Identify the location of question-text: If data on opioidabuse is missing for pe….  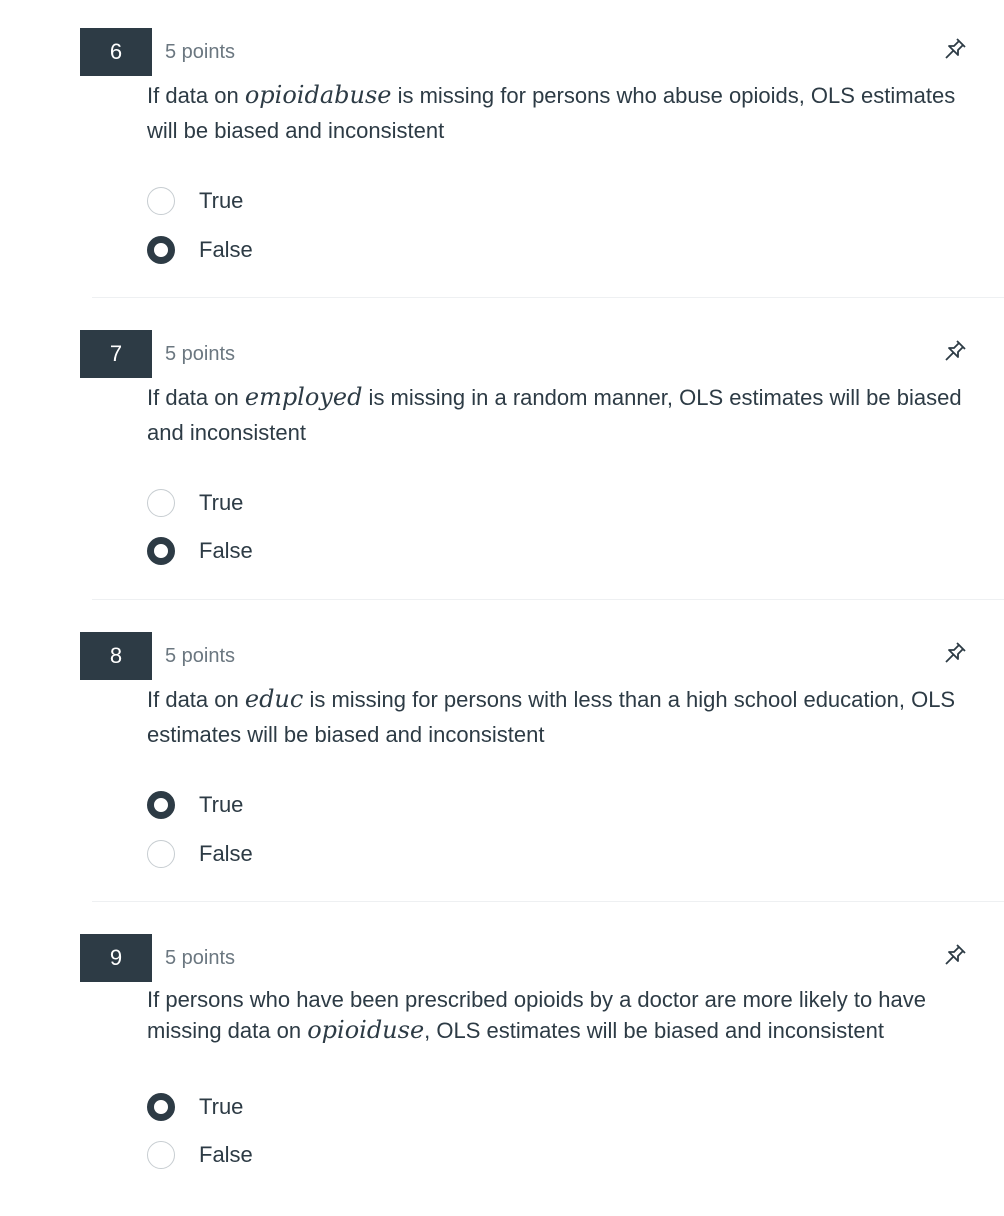
(567, 113).